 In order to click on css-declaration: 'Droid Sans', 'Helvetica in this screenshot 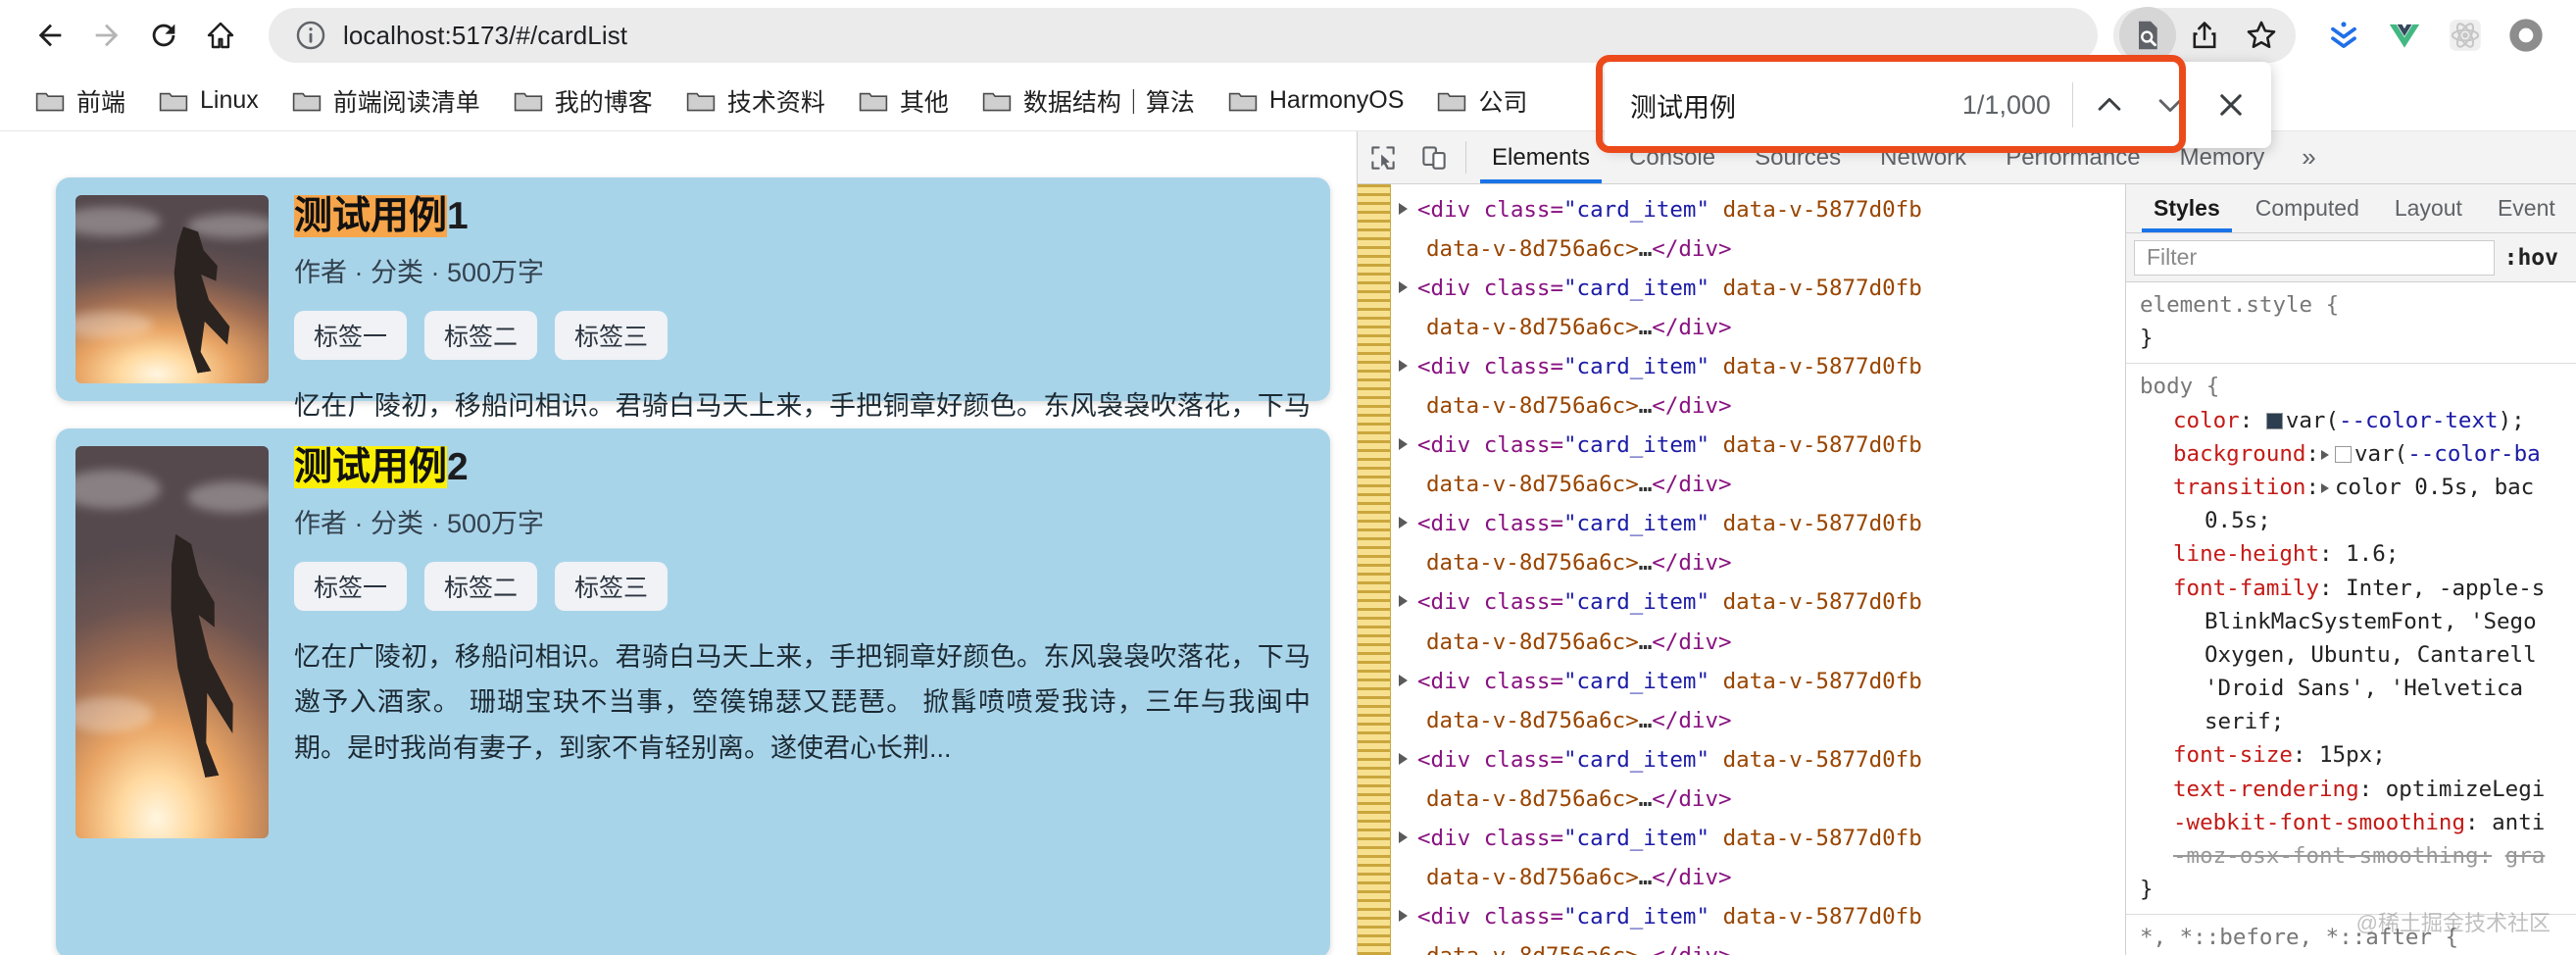, I will do `click(2358, 688)`.